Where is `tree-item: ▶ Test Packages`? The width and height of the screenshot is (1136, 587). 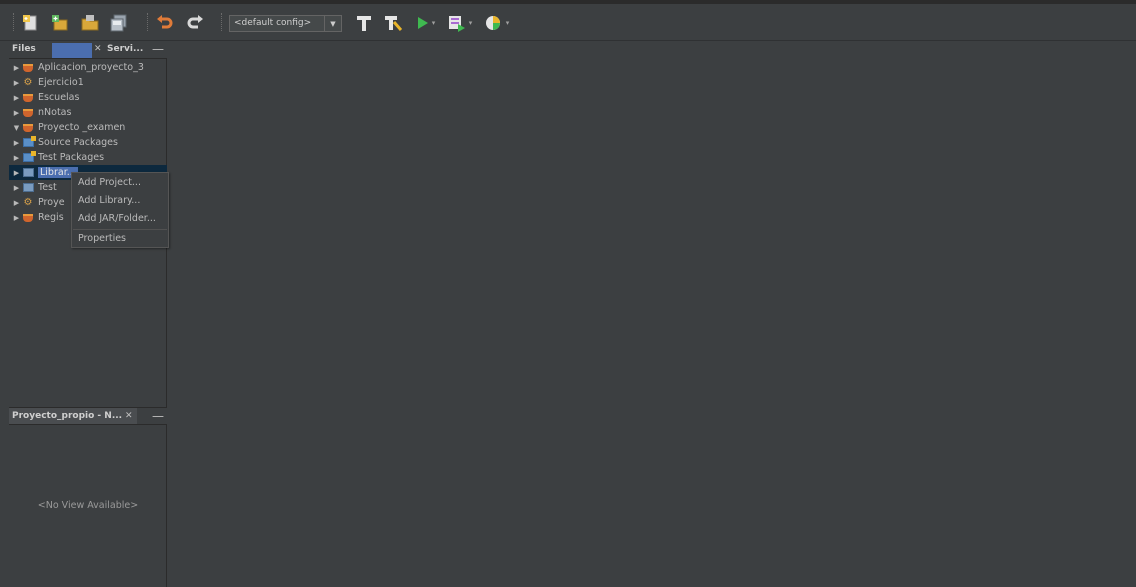 tree-item: ▶ Test Packages is located at coordinates (88, 157).